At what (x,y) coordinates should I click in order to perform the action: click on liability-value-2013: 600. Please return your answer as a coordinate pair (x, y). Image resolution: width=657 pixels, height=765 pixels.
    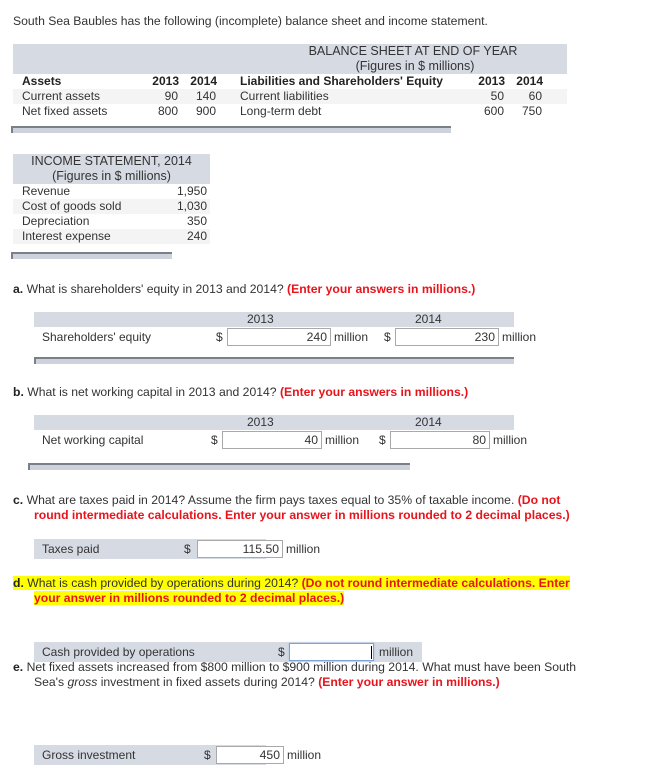
    Looking at the image, I should click on (493, 111).